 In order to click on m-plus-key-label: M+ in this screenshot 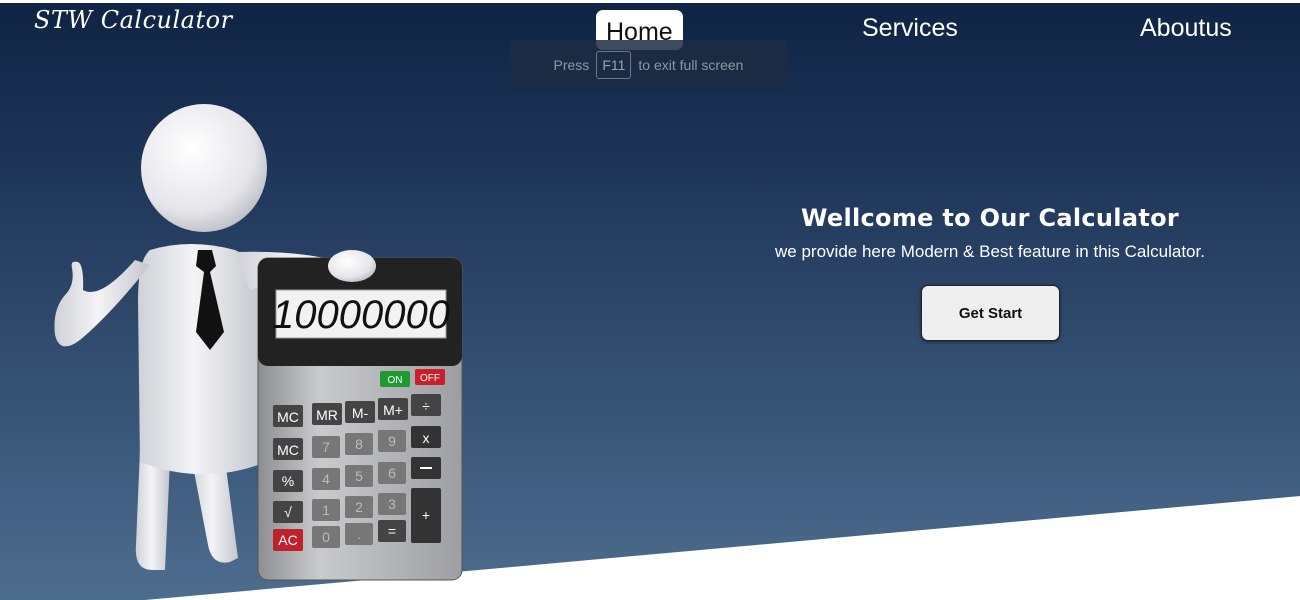, I will do `click(393, 410)`.